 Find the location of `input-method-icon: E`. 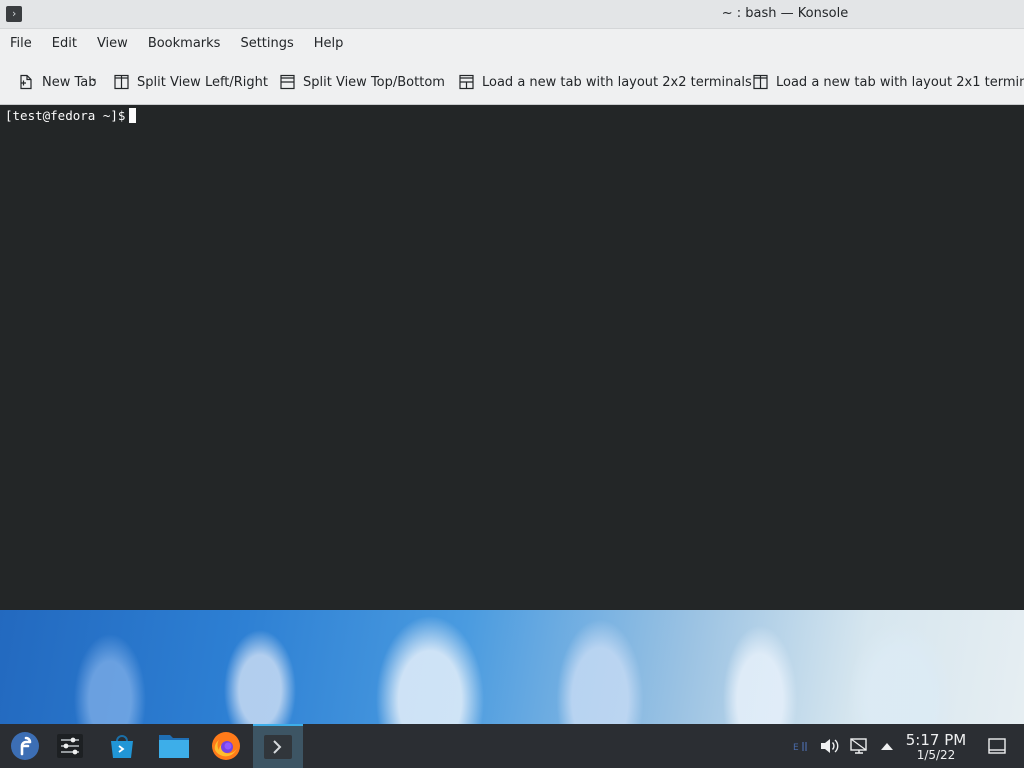

input-method-icon: E is located at coordinates (800, 747).